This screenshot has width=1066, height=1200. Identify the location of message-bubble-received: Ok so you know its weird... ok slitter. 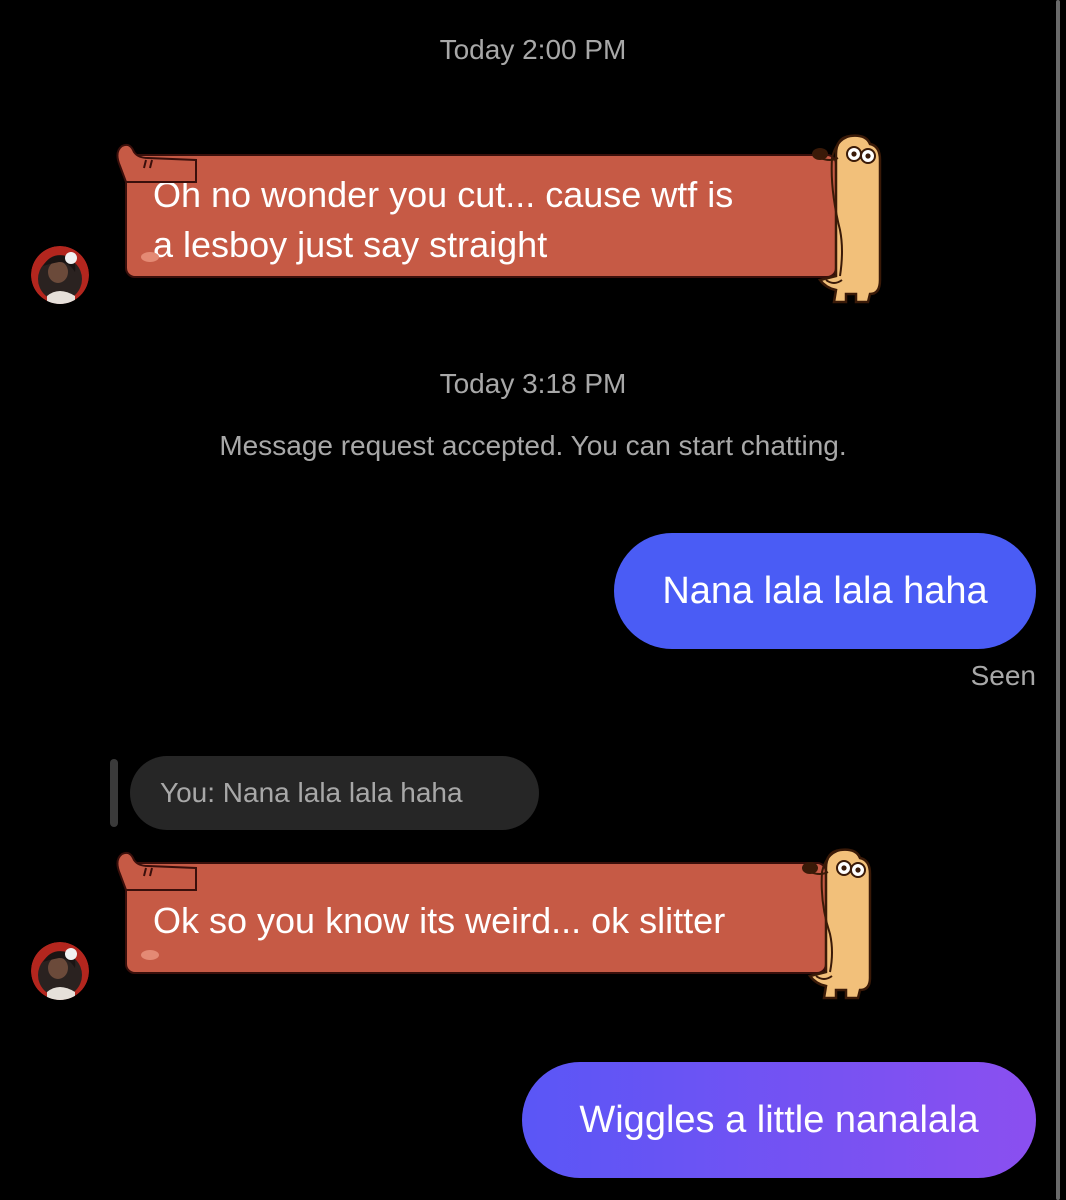
(476, 918).